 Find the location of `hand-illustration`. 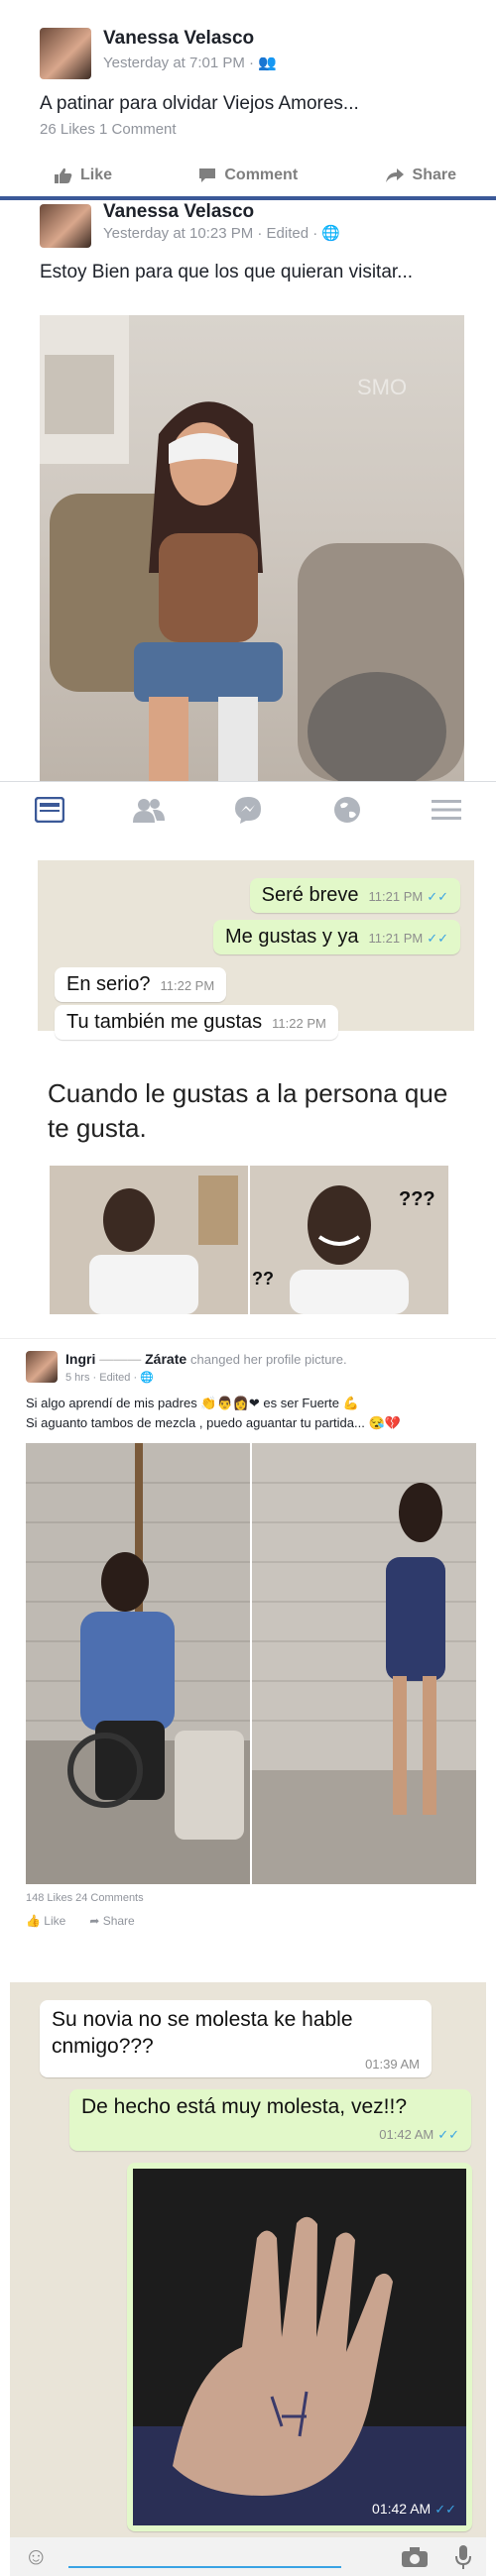

hand-illustration is located at coordinates (299, 2347).